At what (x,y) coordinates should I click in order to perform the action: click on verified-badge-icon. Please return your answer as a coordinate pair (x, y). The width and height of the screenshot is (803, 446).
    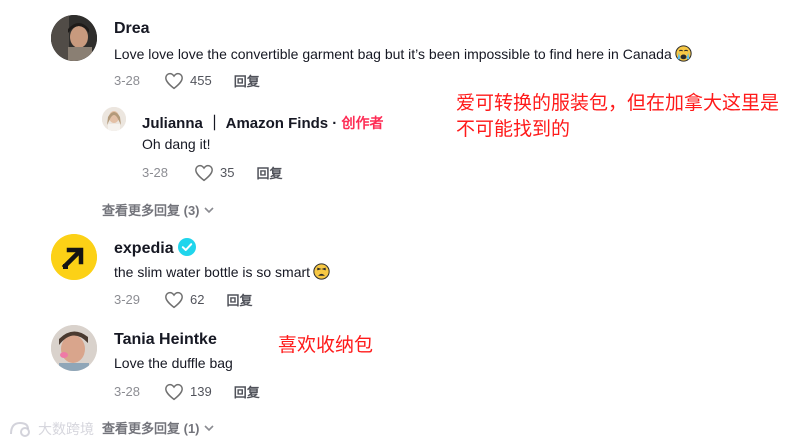
    Looking at the image, I should click on (186, 249).